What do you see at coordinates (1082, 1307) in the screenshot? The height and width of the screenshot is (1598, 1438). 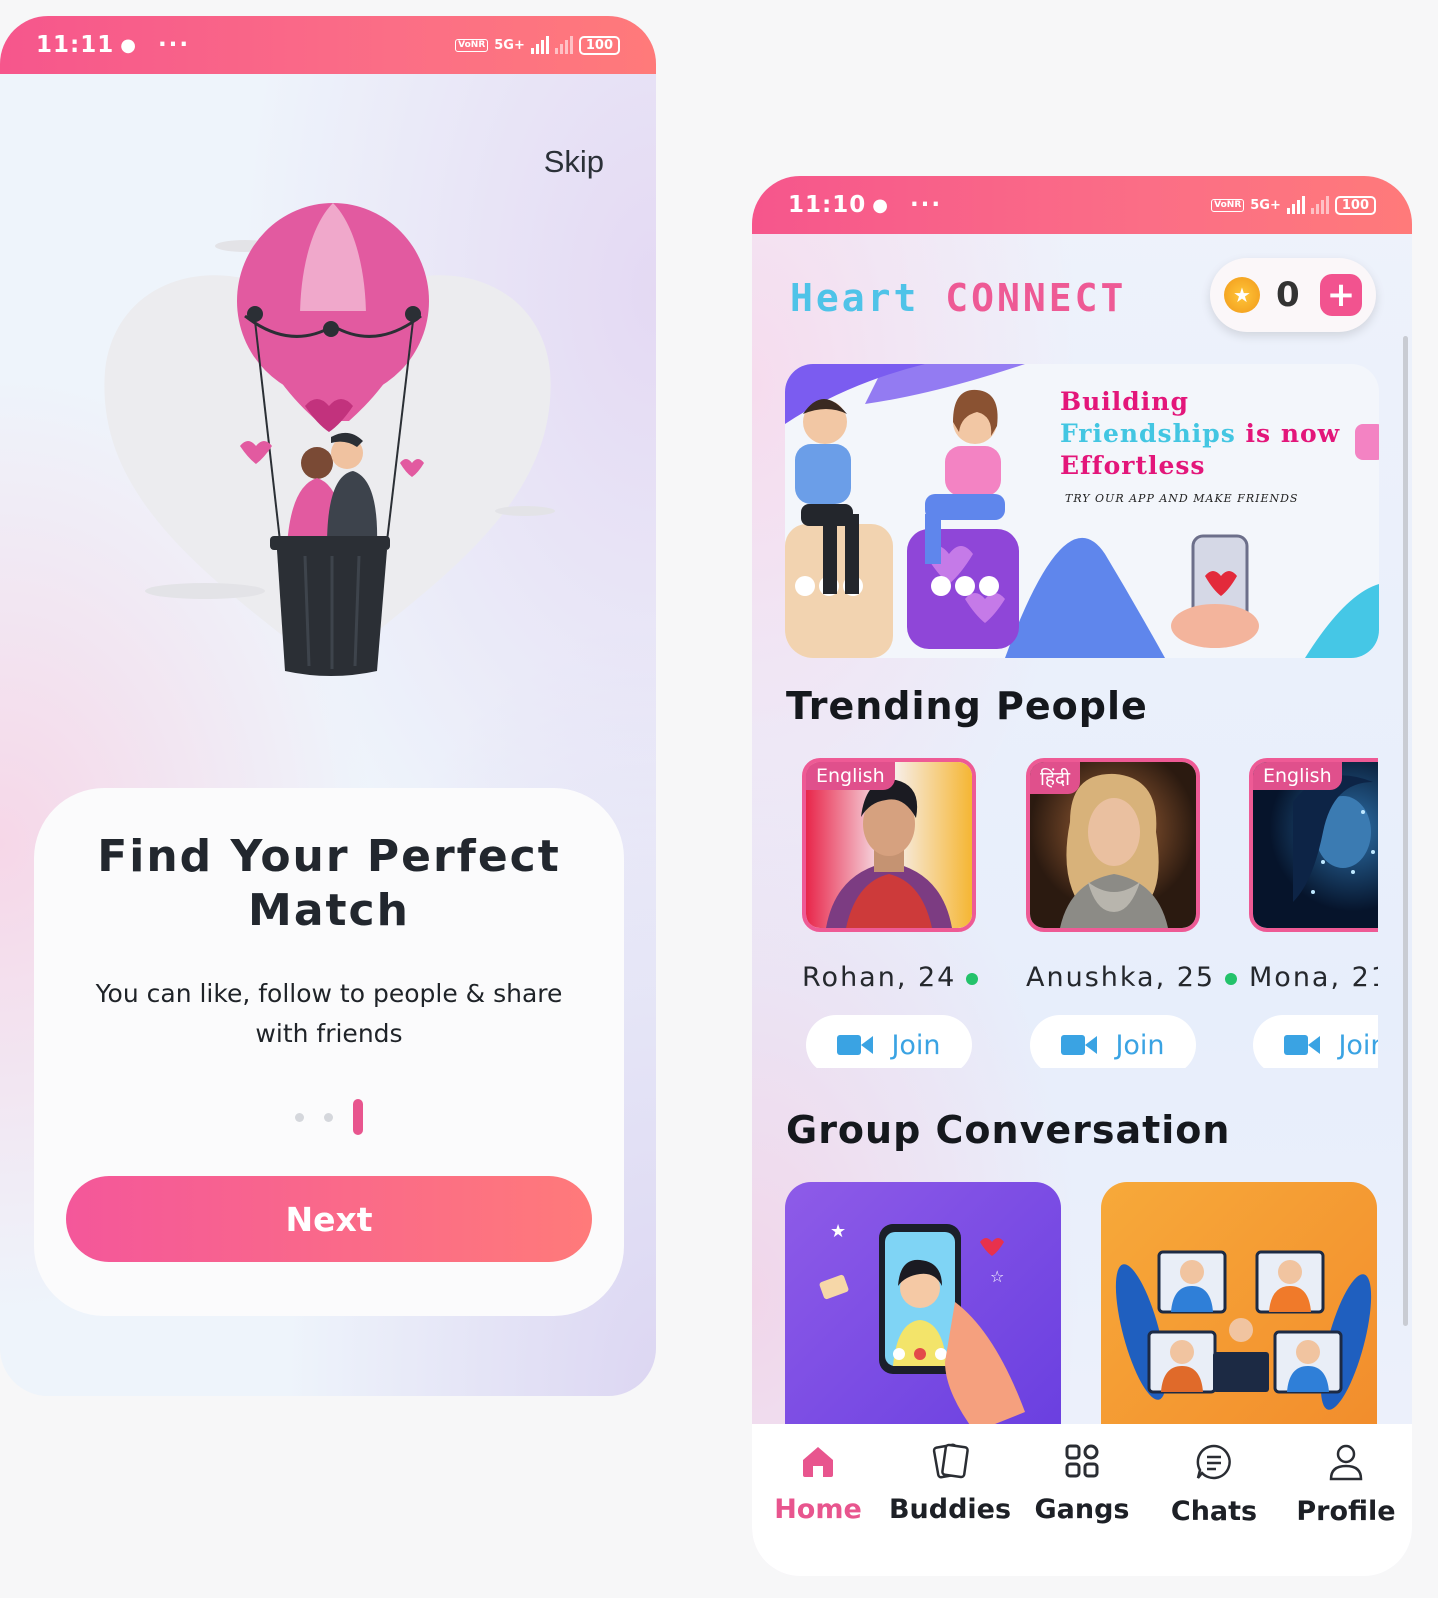 I see `group-conversation-list: ★ ☆` at bounding box center [1082, 1307].